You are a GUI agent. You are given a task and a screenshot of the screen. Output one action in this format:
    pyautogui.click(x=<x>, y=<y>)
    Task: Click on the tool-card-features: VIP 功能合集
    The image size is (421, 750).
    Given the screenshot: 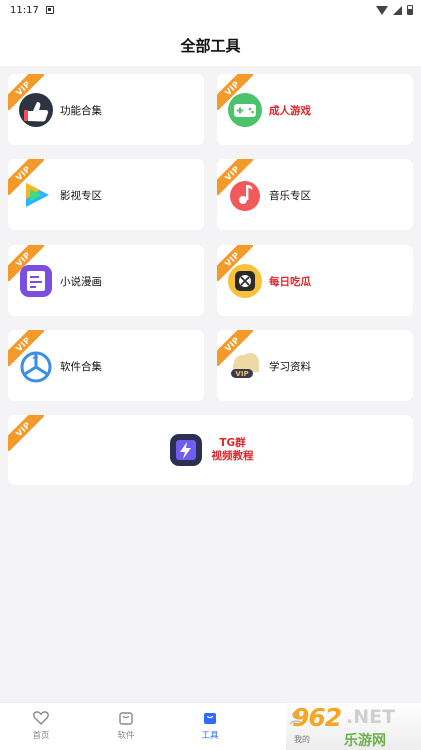 What is the action you would take?
    pyautogui.click(x=106, y=109)
    